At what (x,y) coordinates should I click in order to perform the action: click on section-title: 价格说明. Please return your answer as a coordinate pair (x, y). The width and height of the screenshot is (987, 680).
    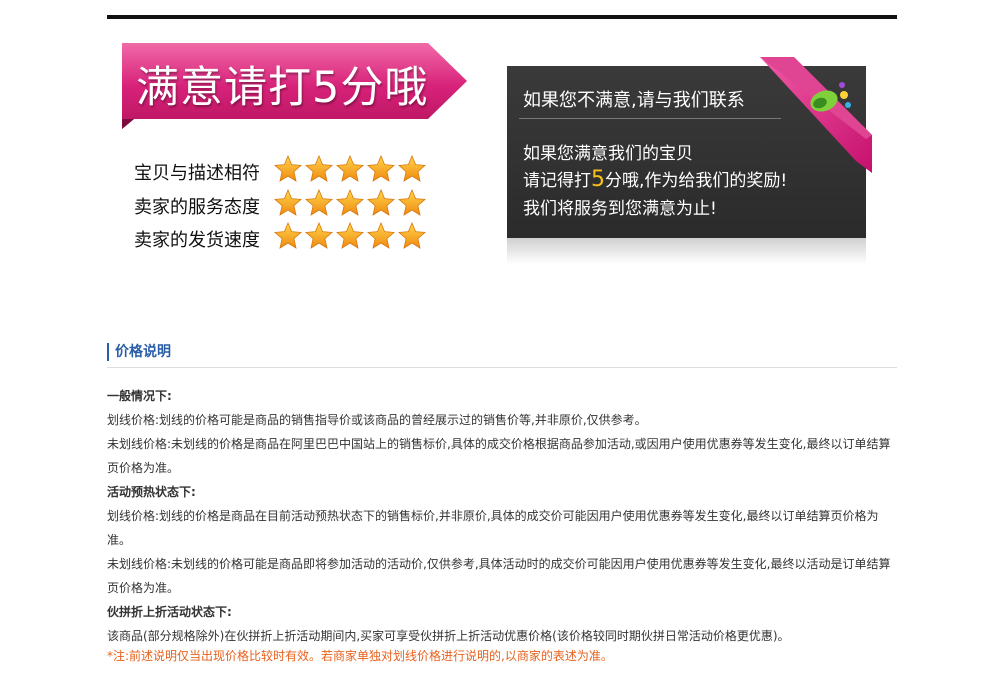
    Looking at the image, I should click on (139, 352).